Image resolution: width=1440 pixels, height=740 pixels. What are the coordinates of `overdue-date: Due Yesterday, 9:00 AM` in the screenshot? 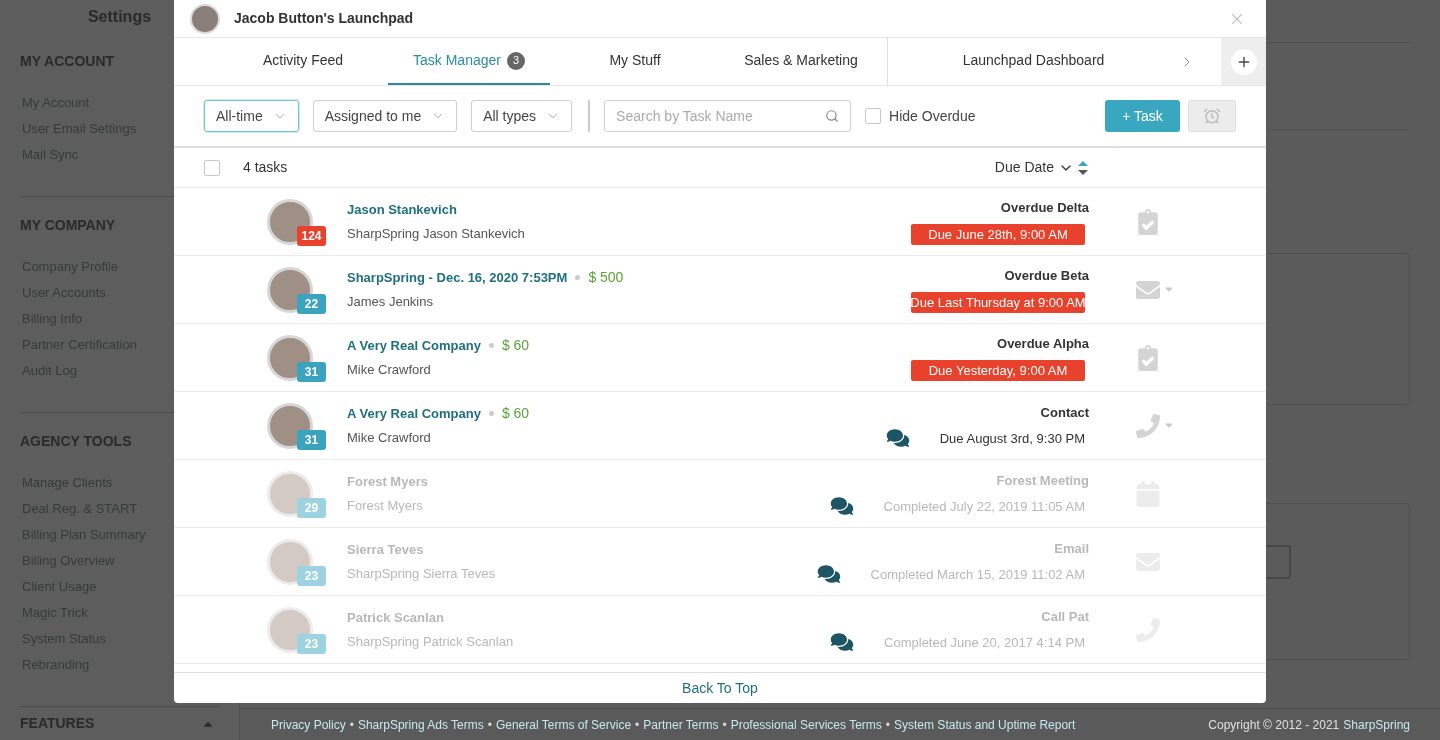 It's located at (998, 370).